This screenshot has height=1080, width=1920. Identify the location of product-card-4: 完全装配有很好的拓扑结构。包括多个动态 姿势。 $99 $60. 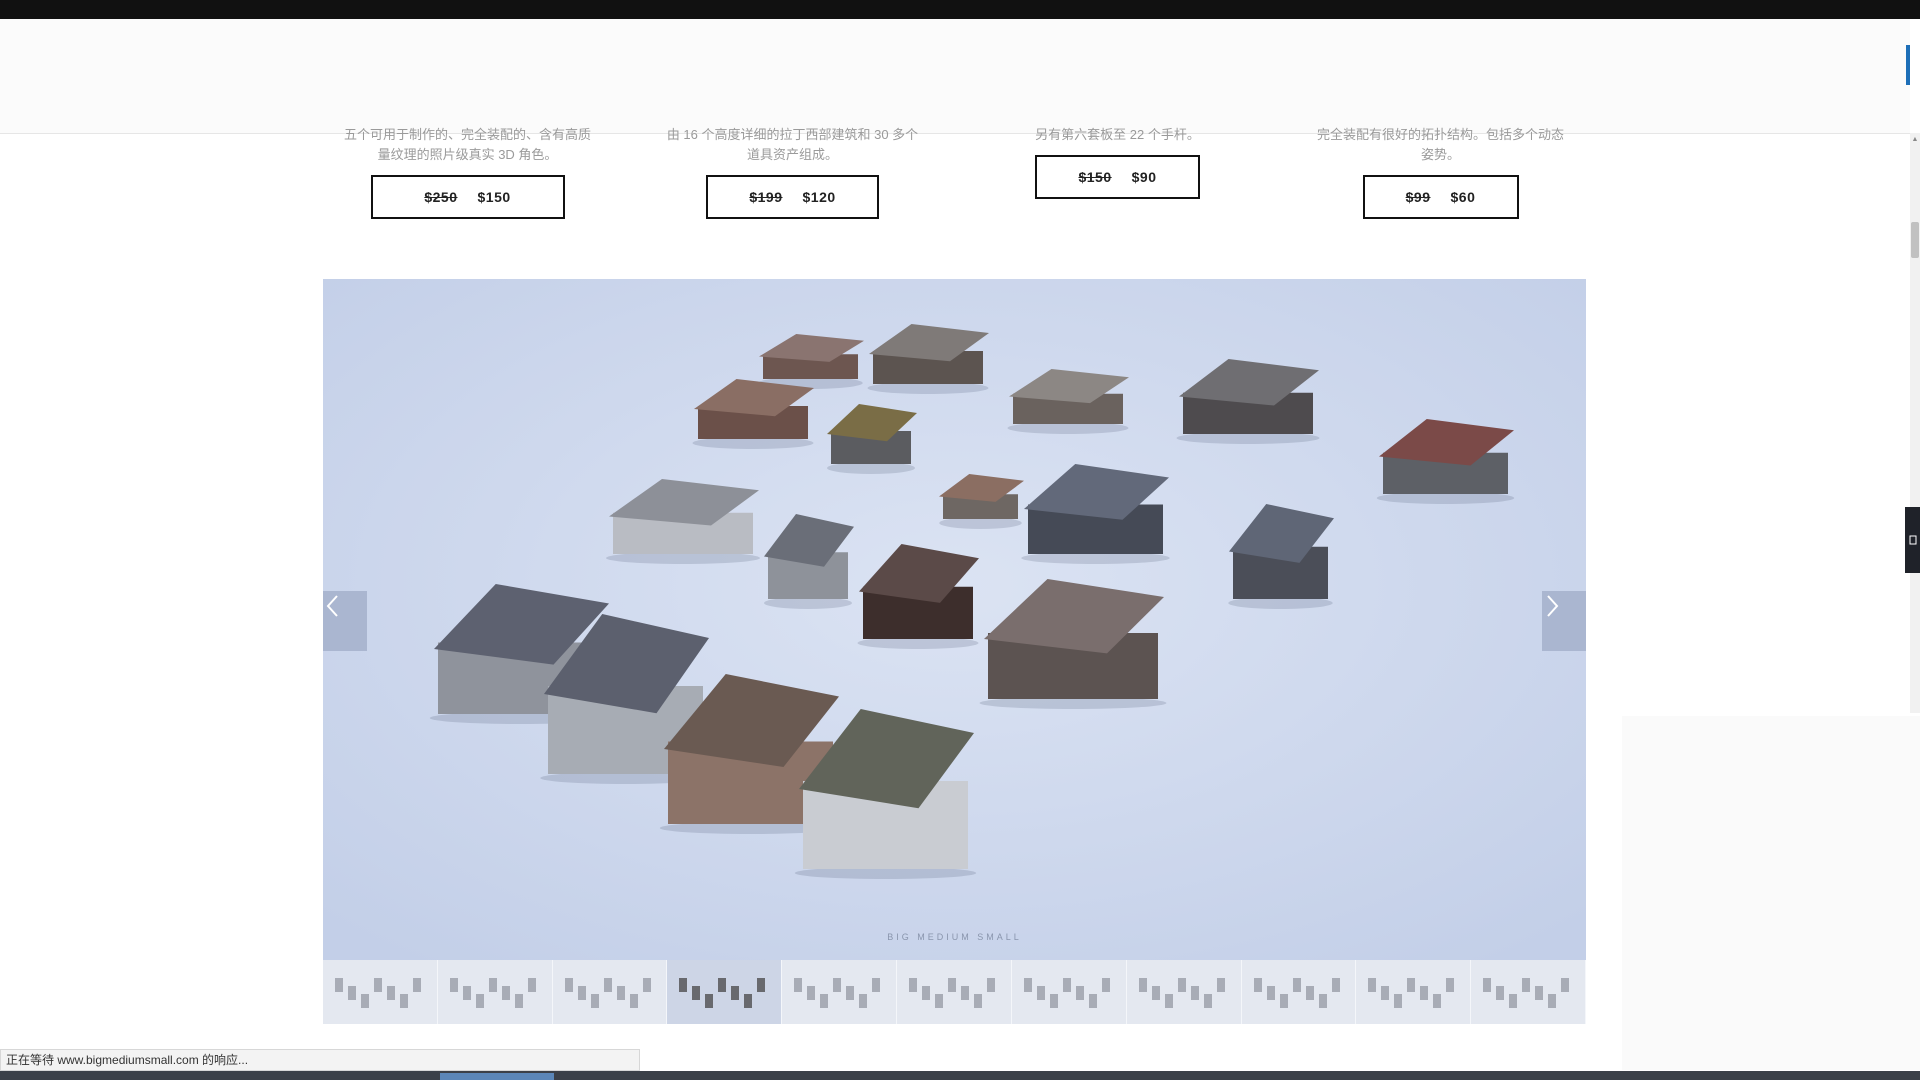
(1440, 172).